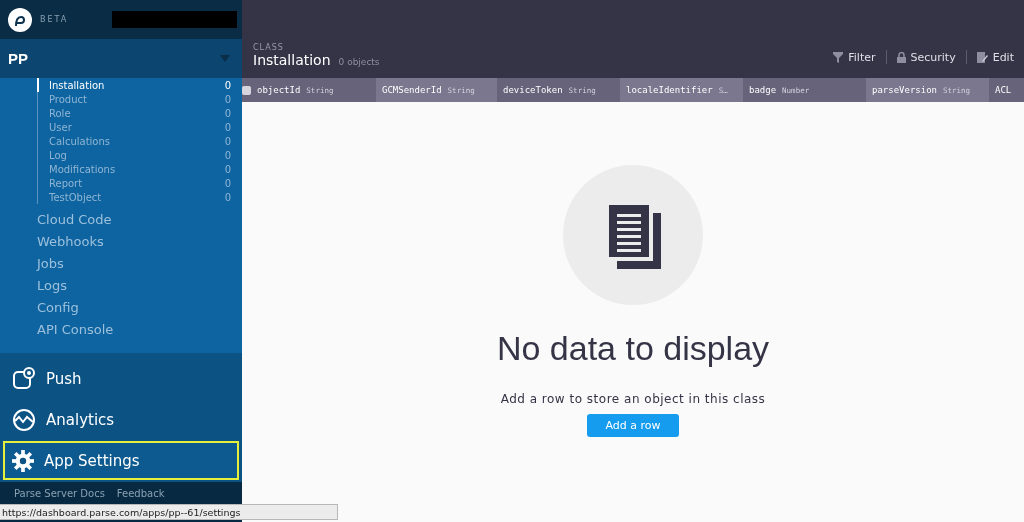  I want to click on edit-icon, so click(982, 57).